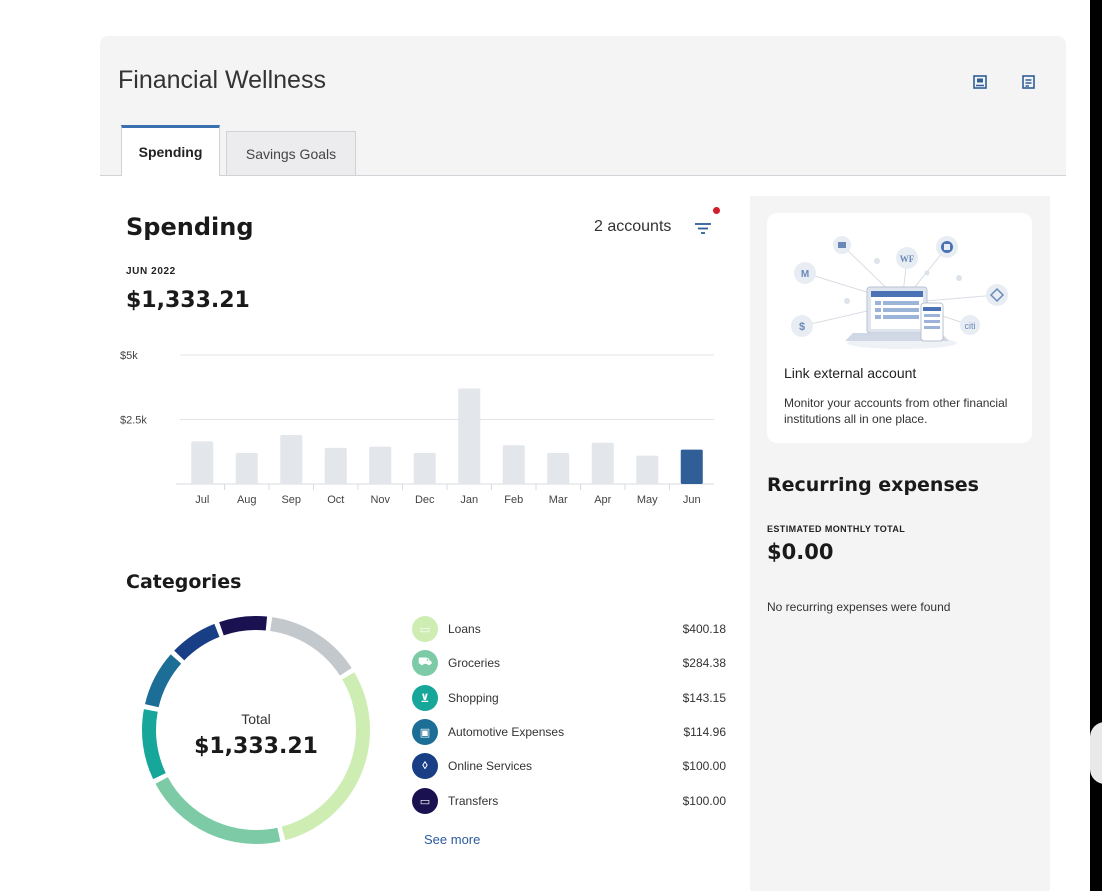 This screenshot has width=1102, height=891. I want to click on recurring-total: $0.00, so click(800, 552).